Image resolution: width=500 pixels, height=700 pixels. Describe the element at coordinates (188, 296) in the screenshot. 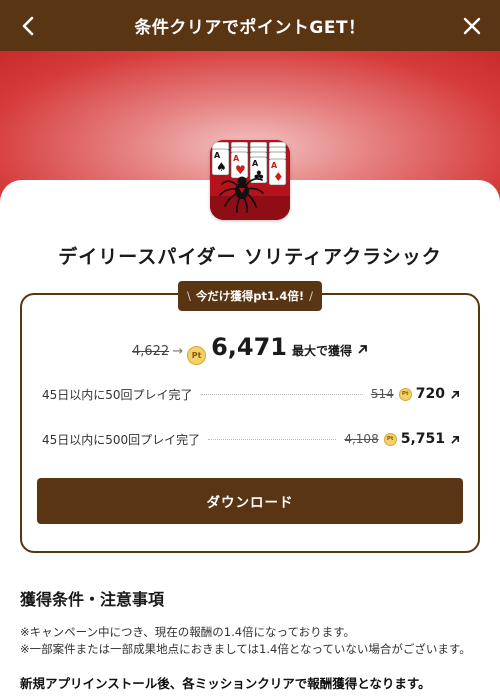

I see `badge-left-slash: \` at that location.